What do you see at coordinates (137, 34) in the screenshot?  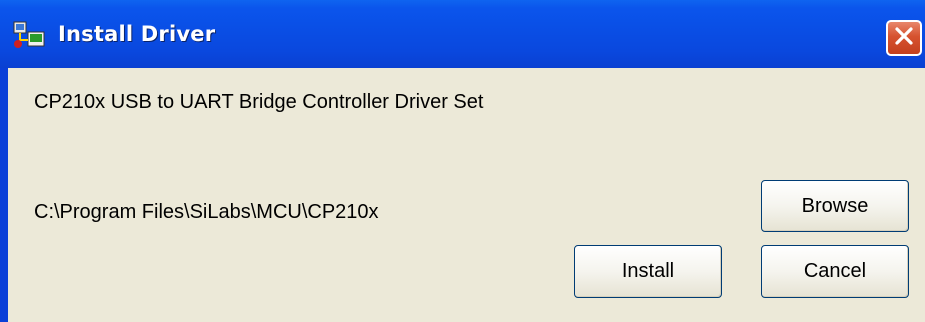 I see `window-title: Install Driver` at bounding box center [137, 34].